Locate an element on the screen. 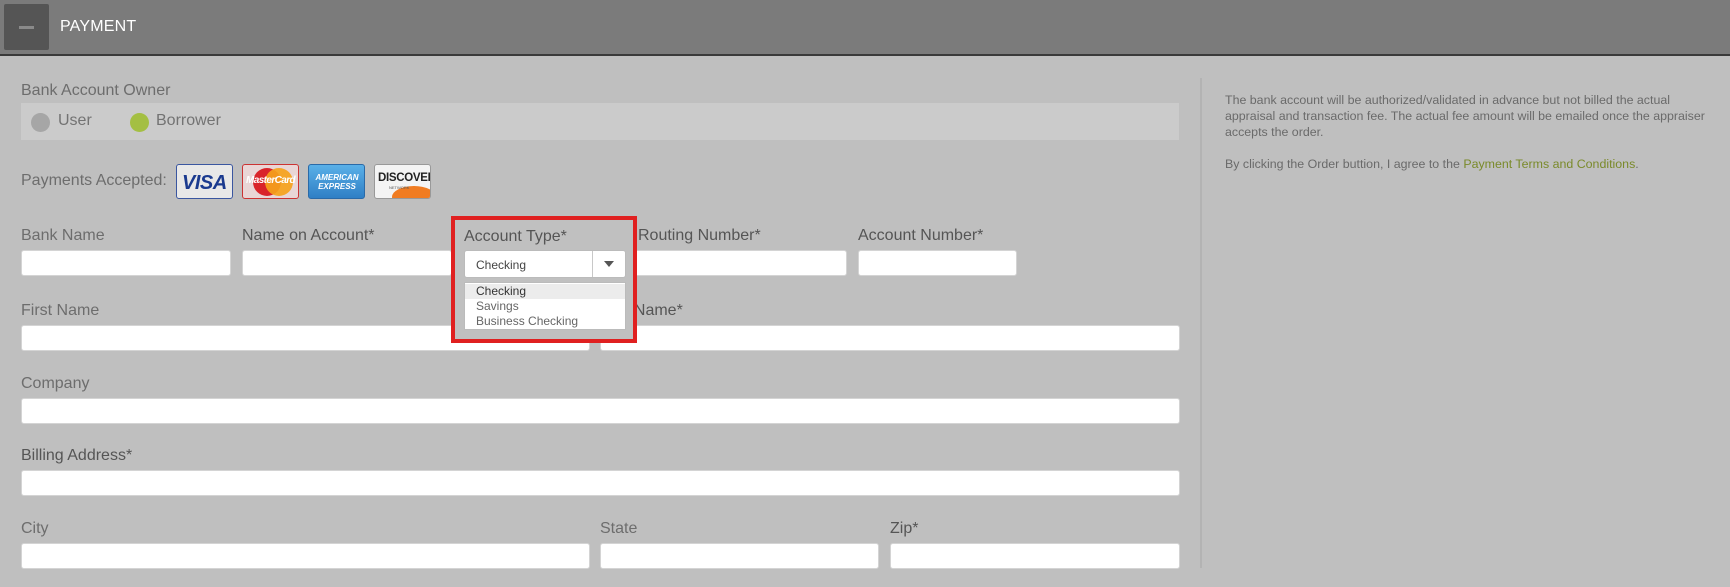 The image size is (1730, 587). minus-icon is located at coordinates (26, 27).